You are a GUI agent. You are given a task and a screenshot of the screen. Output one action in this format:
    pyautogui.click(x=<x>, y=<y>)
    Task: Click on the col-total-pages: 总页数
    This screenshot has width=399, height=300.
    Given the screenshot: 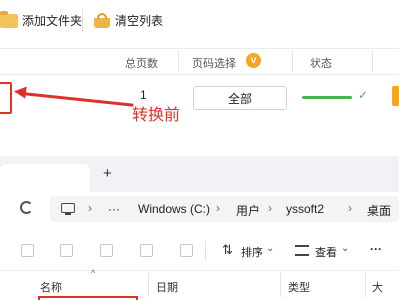 What is the action you would take?
    pyautogui.click(x=141, y=64)
    